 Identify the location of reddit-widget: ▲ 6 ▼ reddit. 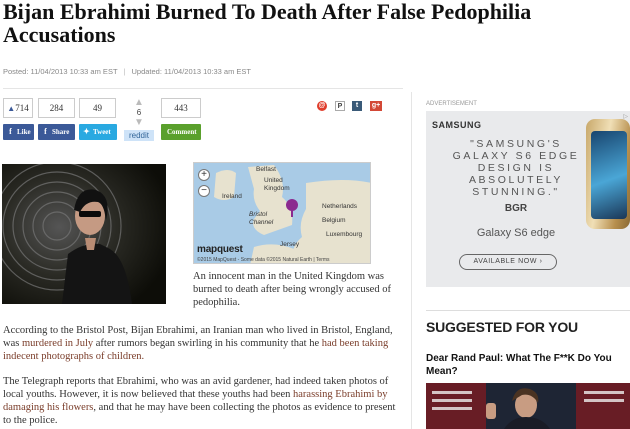
(139, 122).